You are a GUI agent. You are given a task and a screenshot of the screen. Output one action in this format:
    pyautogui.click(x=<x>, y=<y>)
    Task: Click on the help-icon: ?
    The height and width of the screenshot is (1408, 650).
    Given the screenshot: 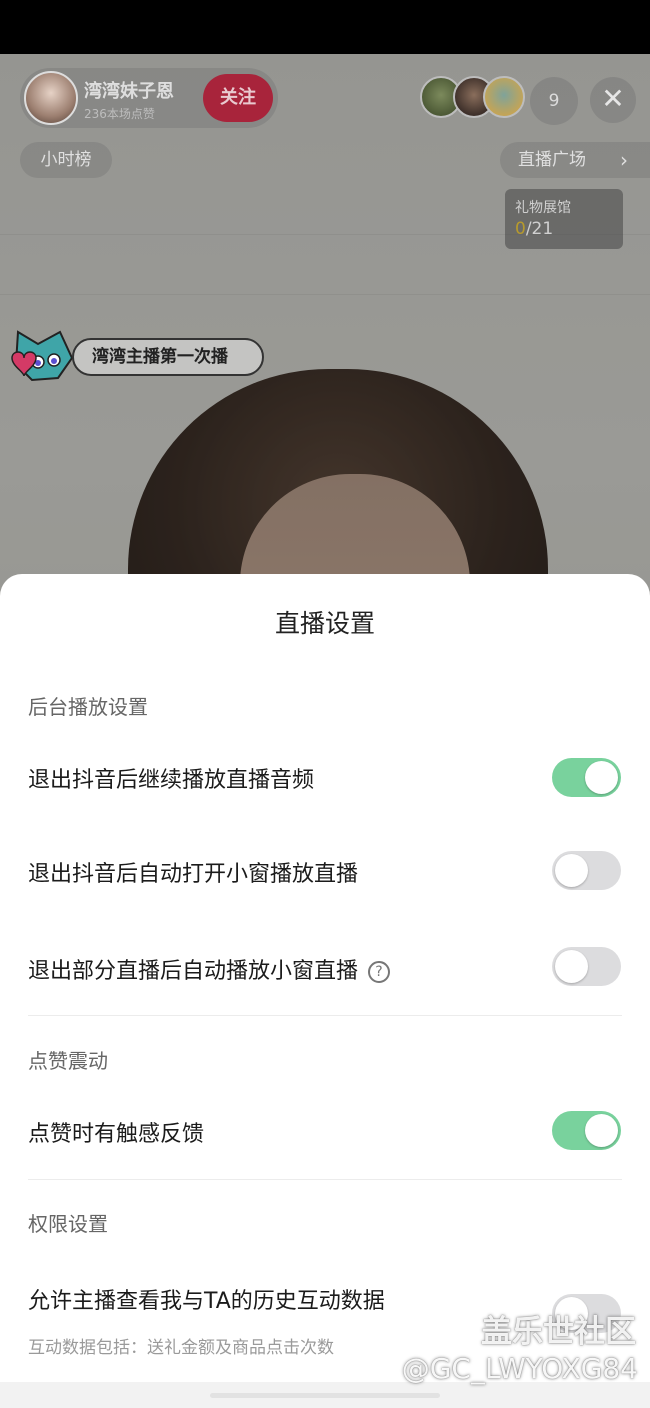 What is the action you would take?
    pyautogui.click(x=379, y=972)
    